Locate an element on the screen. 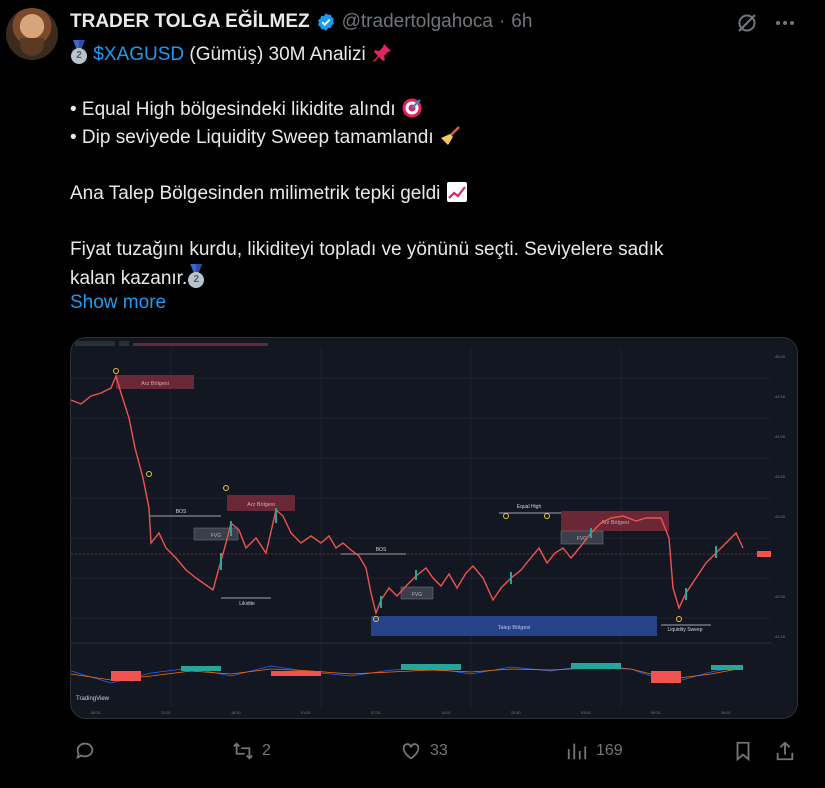 The height and width of the screenshot is (788, 825). svg-text: 20:30 is located at coordinates (516, 713).